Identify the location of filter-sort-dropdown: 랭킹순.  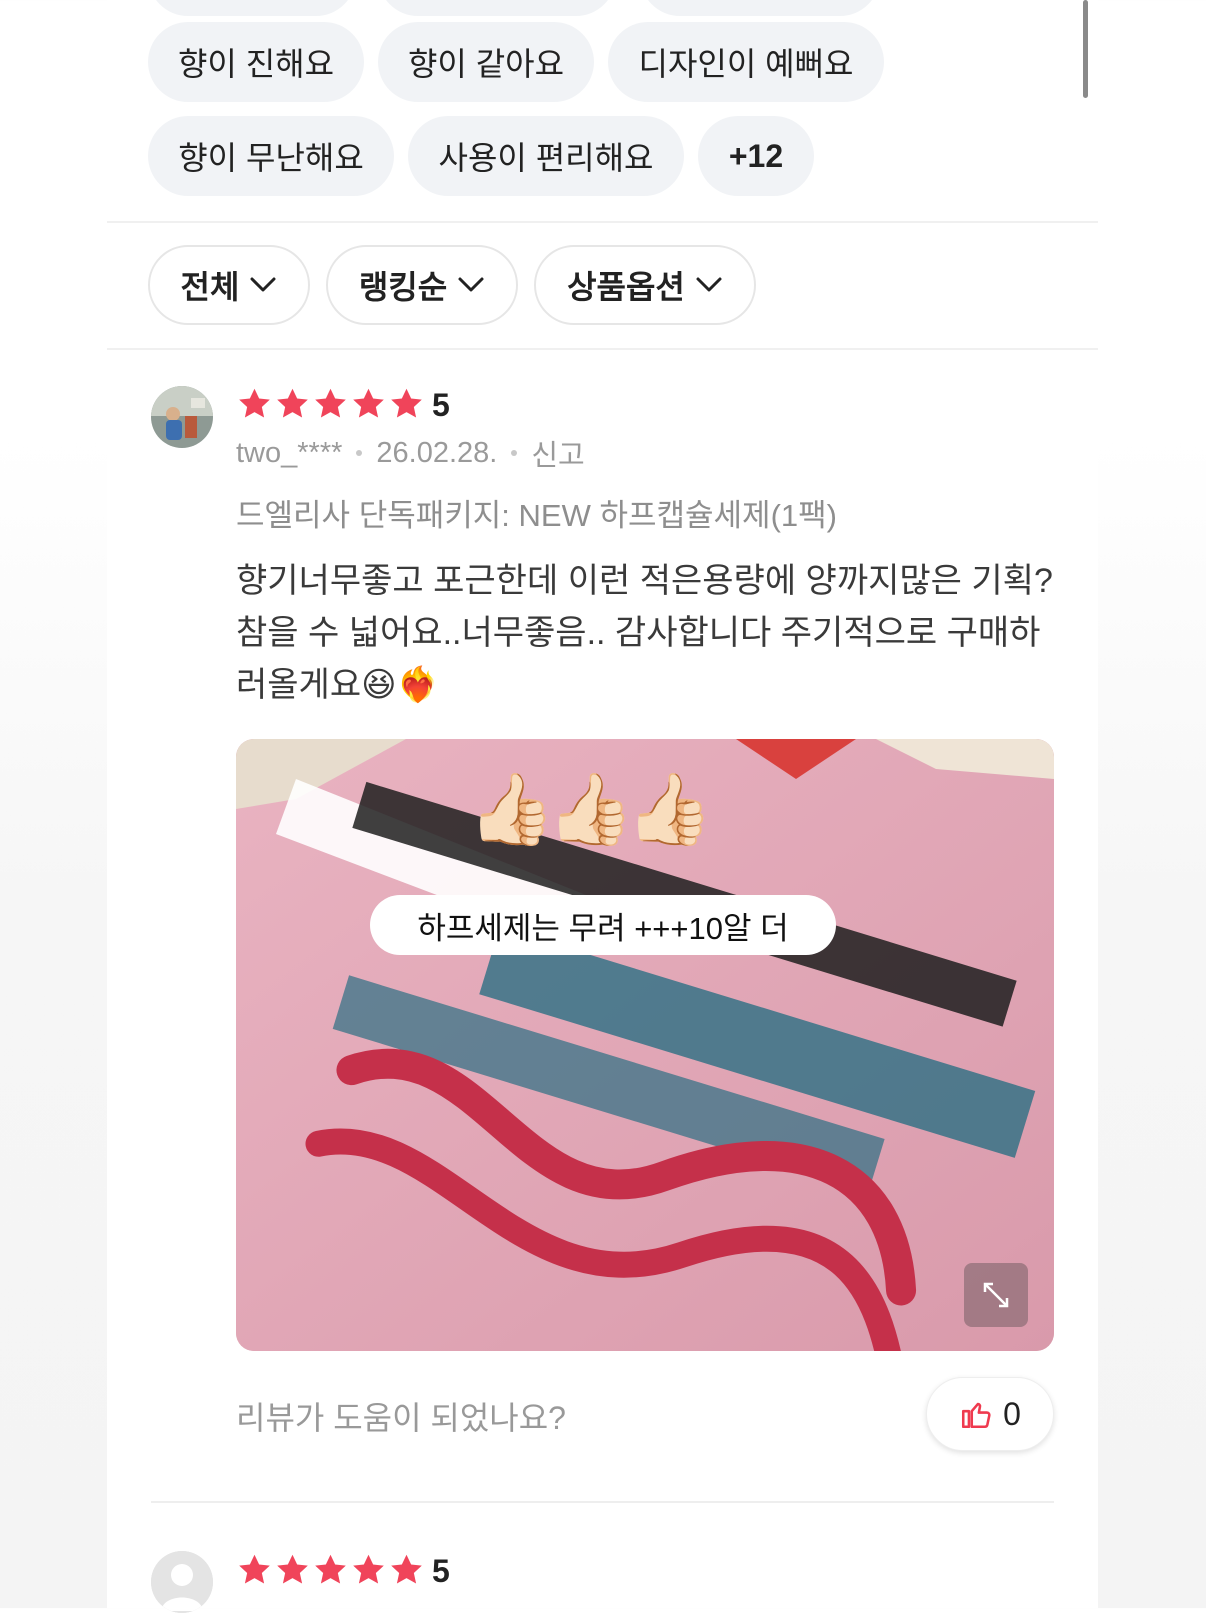
(422, 285).